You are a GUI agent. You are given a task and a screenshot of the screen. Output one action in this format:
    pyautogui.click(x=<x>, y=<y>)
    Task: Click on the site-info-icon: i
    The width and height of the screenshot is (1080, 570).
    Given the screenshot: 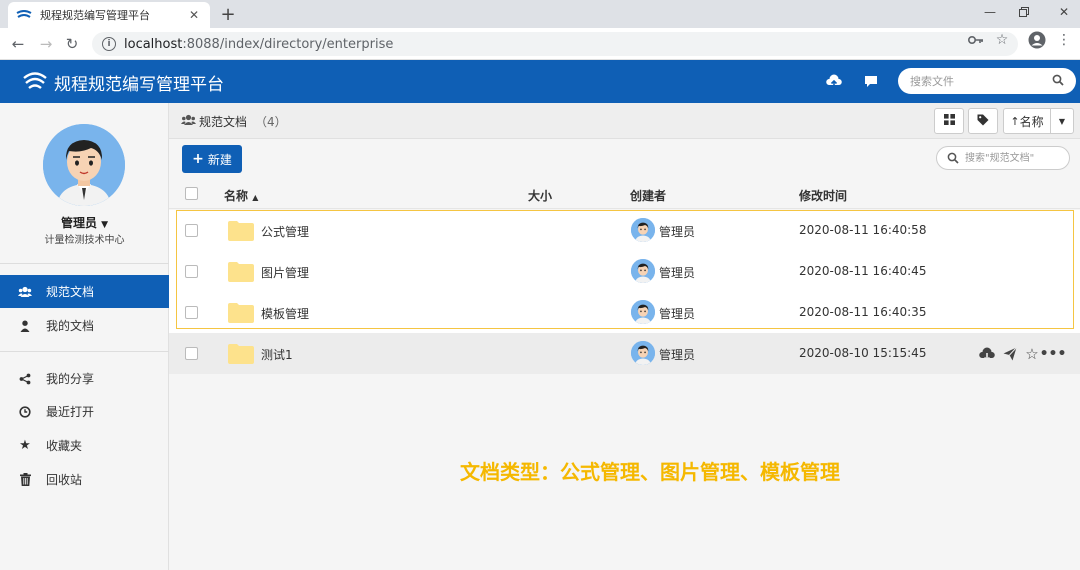 What is the action you would take?
    pyautogui.click(x=109, y=44)
    